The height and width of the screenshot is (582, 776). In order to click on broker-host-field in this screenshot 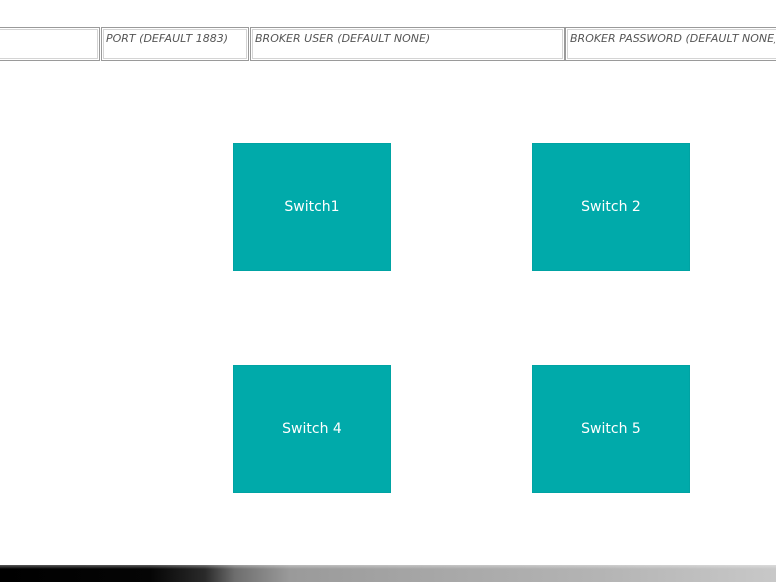, I will do `click(50, 44)`.